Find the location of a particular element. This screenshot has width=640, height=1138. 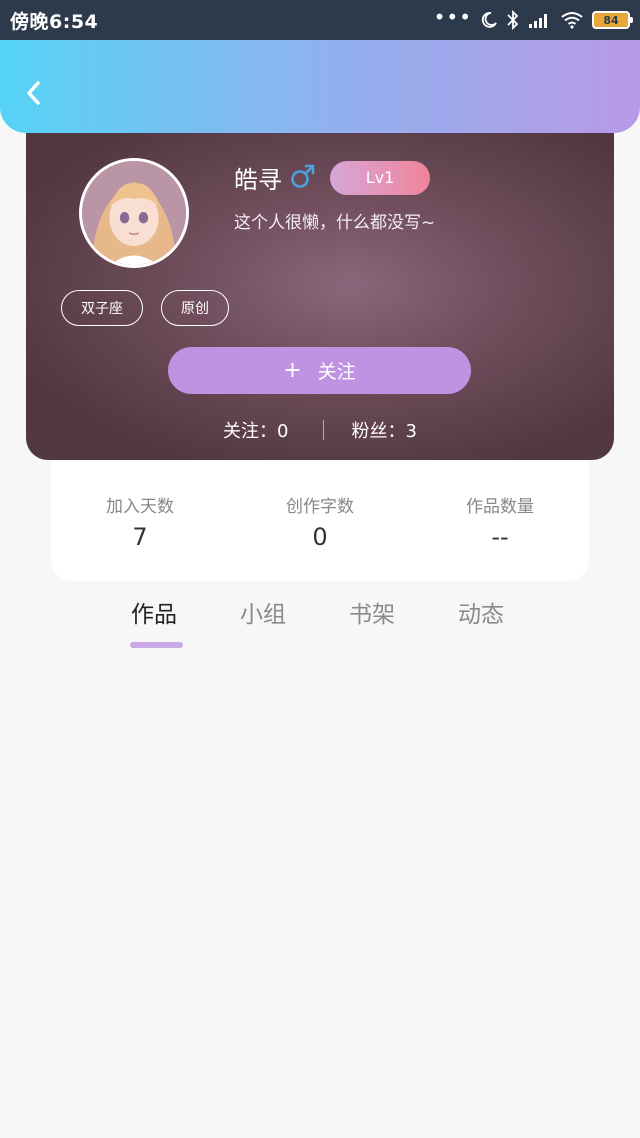

stat-label: 作品数量 is located at coordinates (500, 507).